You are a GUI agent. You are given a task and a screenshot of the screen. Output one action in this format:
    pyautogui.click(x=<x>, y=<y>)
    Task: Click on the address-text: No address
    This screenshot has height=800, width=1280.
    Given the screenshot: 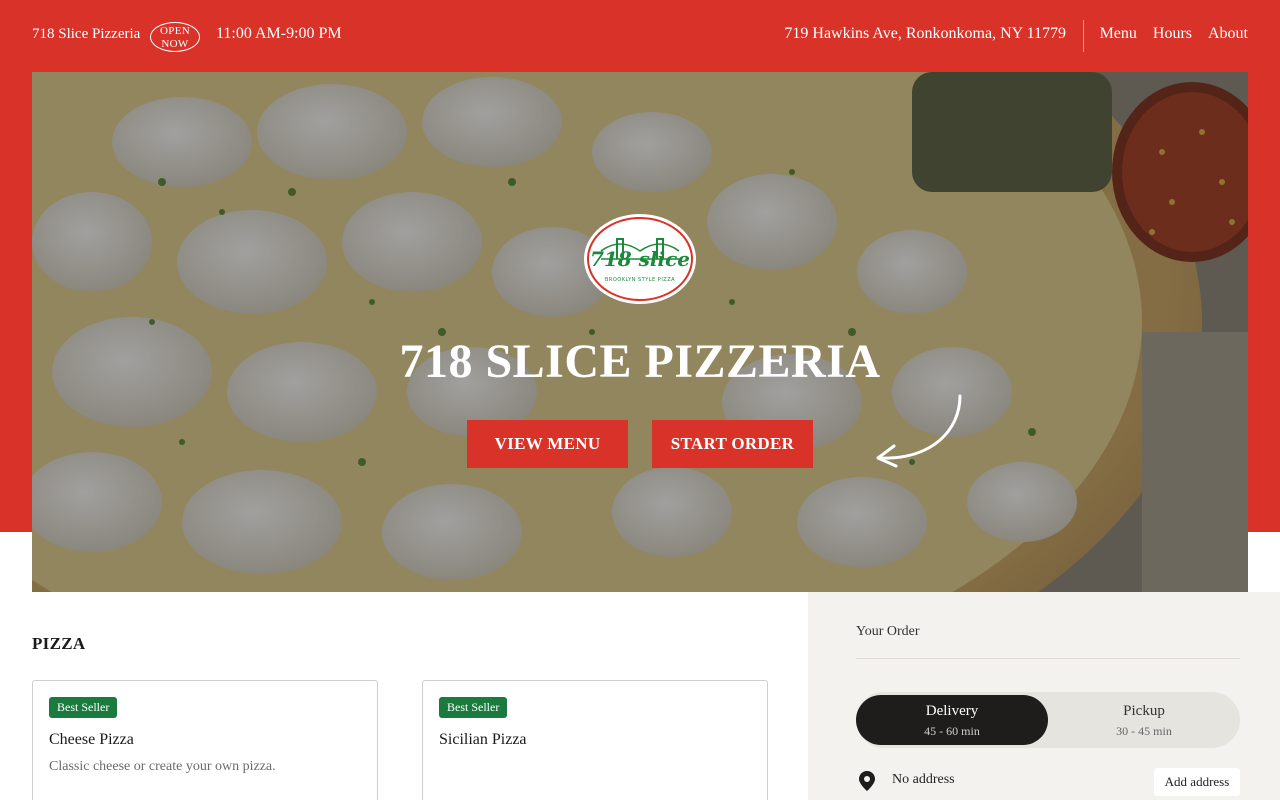 What is the action you would take?
    pyautogui.click(x=923, y=779)
    